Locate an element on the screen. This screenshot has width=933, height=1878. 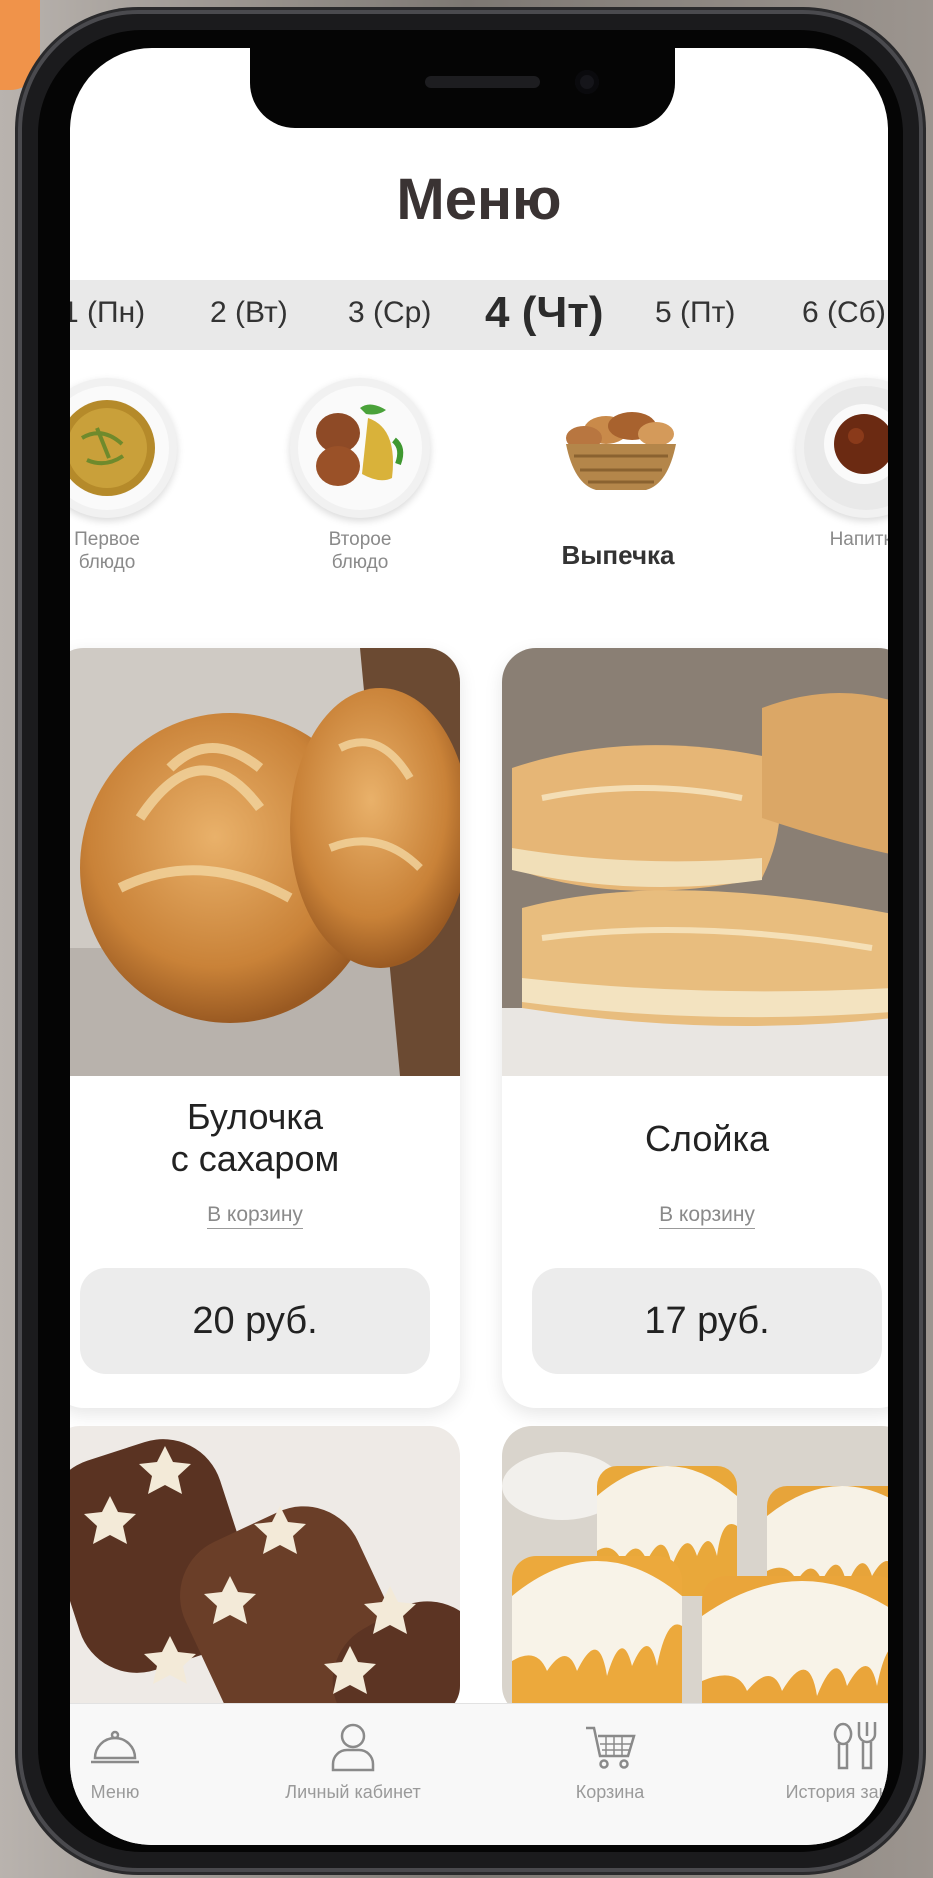
front-camera is located at coordinates (587, 82).